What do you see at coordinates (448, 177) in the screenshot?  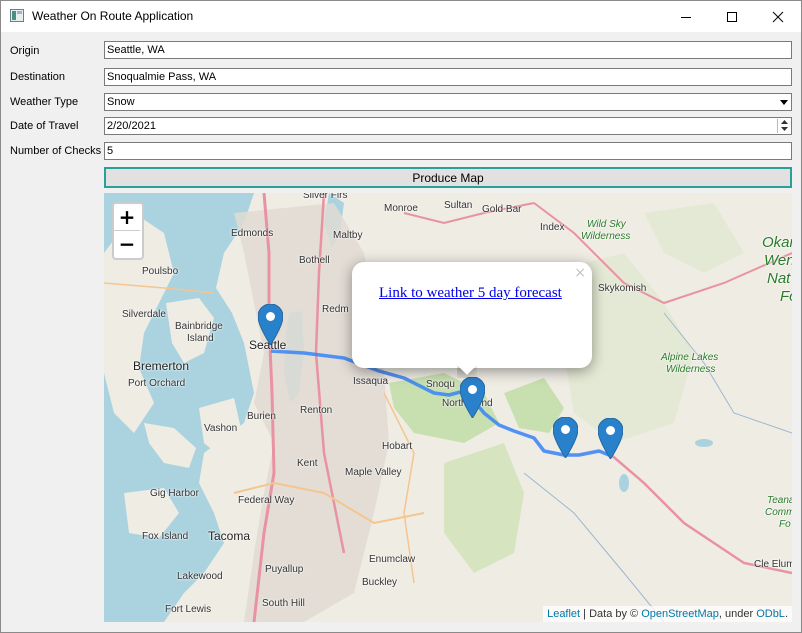 I see `produce-map-button: Produce Map` at bounding box center [448, 177].